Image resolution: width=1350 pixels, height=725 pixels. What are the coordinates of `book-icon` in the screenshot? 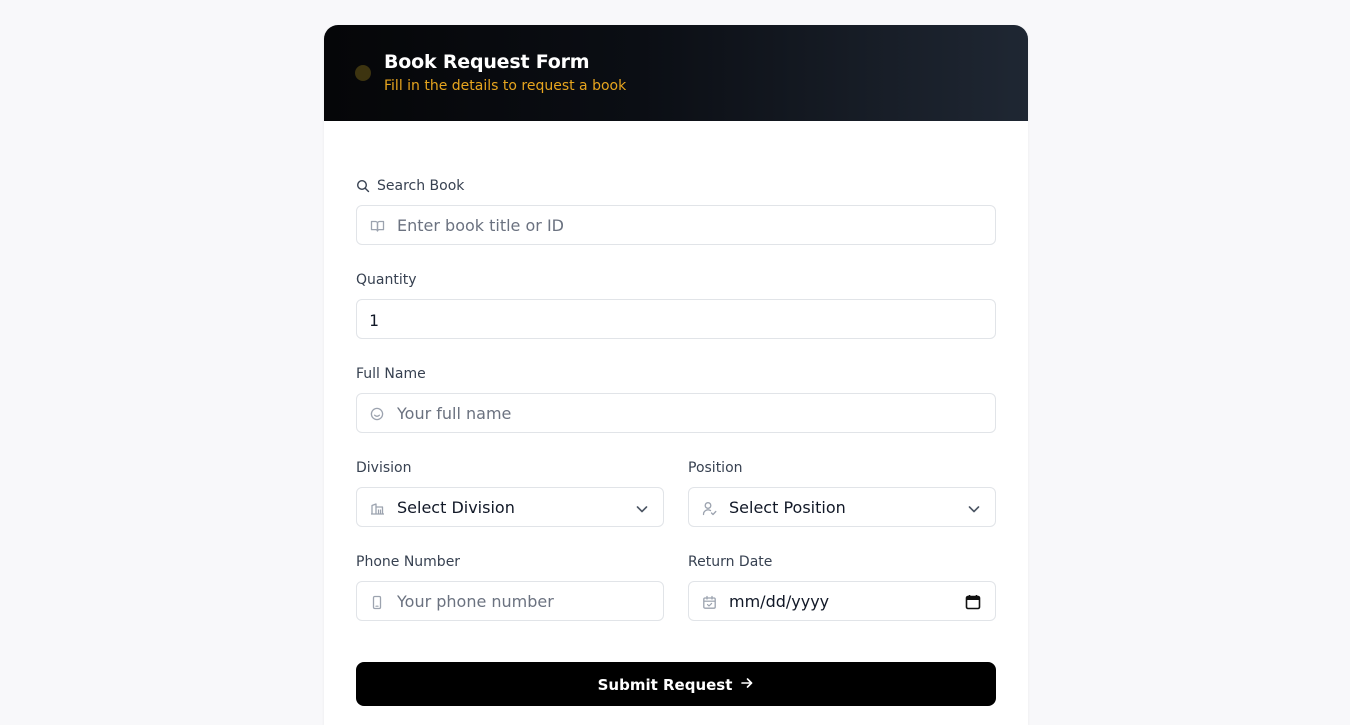 It's located at (377, 226).